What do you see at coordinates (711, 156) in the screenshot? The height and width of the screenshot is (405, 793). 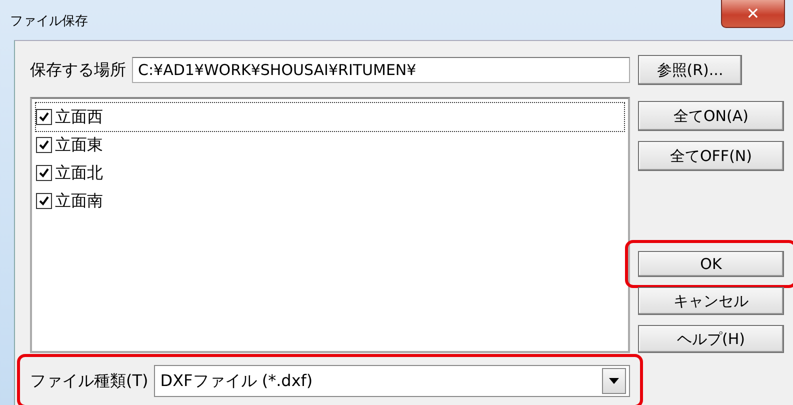 I see `toggle-button: 全てOFF(N)` at bounding box center [711, 156].